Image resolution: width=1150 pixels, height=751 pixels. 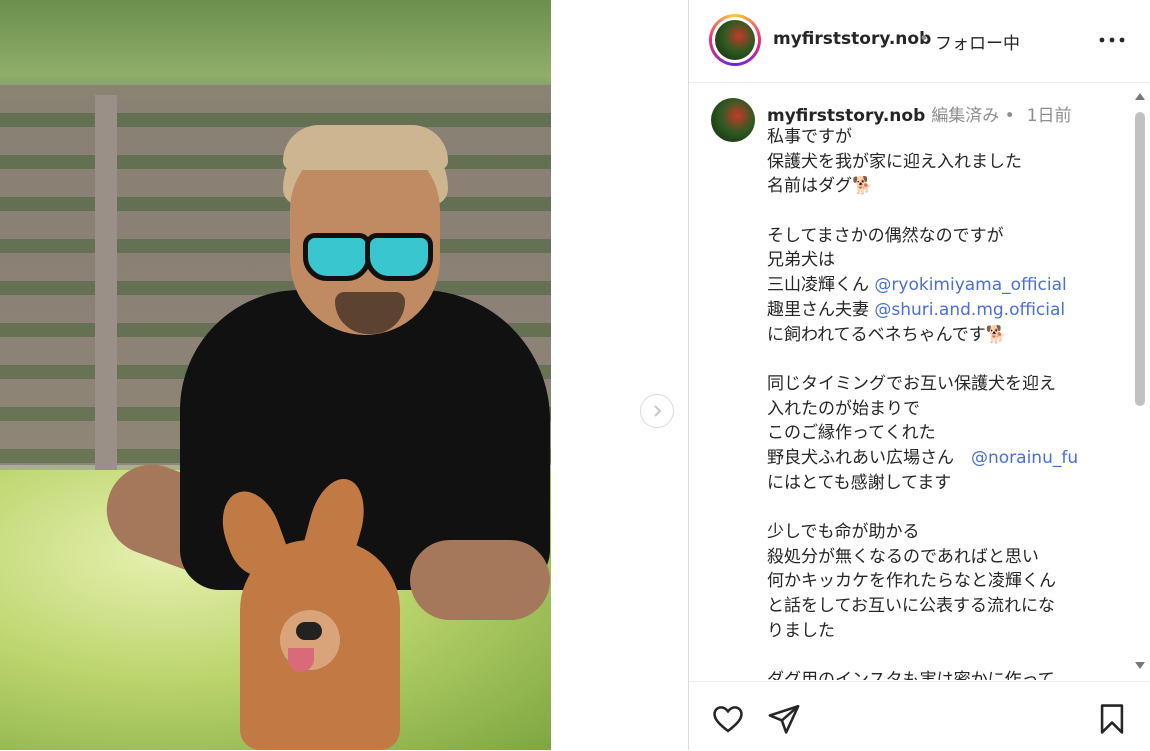 What do you see at coordinates (733, 120) in the screenshot?
I see `caption-avatar` at bounding box center [733, 120].